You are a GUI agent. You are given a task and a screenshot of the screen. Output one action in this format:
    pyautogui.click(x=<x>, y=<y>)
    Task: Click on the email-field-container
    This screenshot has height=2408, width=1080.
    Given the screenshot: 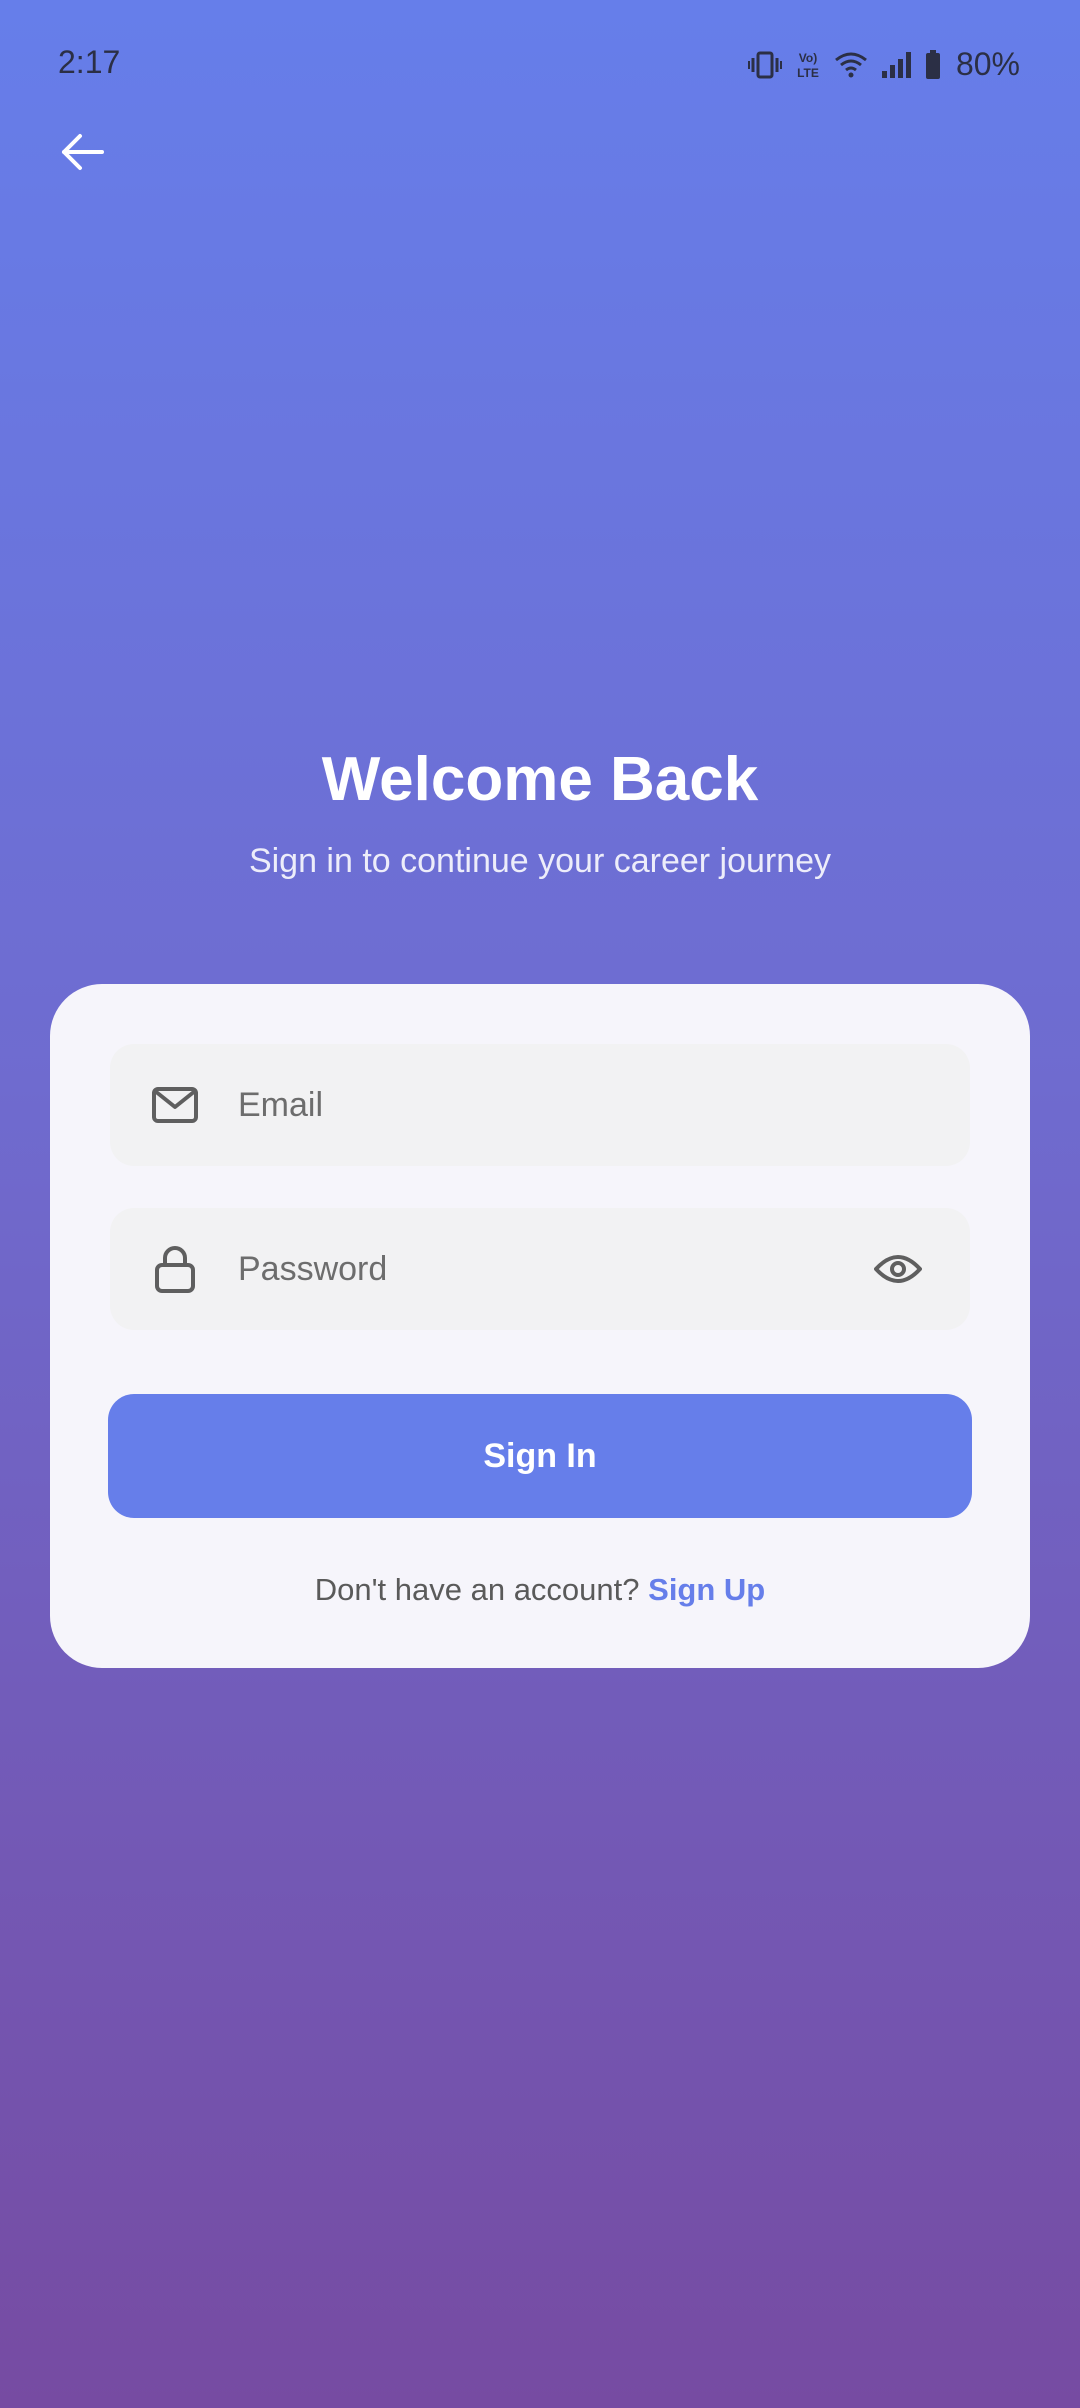 What is the action you would take?
    pyautogui.click(x=540, y=1105)
    